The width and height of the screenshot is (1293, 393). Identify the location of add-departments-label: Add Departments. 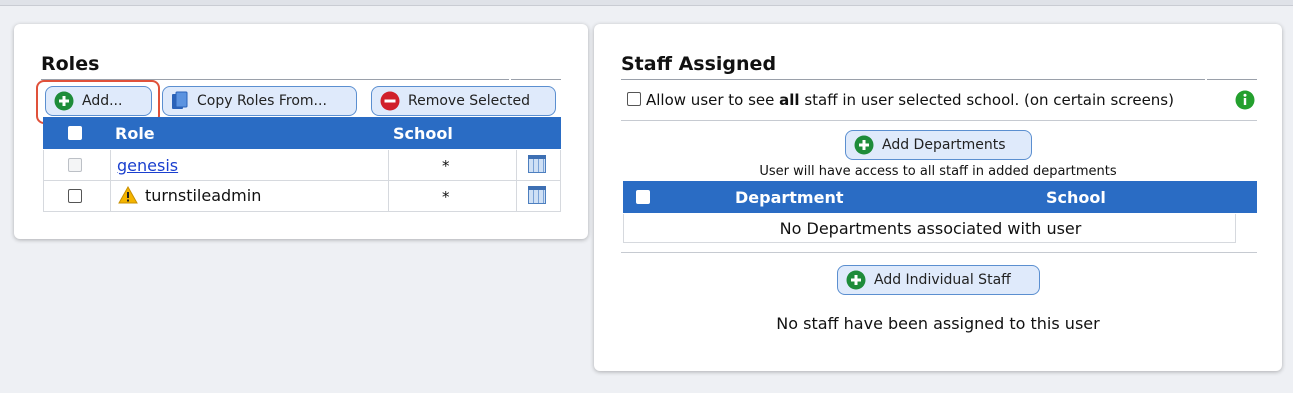
(944, 145).